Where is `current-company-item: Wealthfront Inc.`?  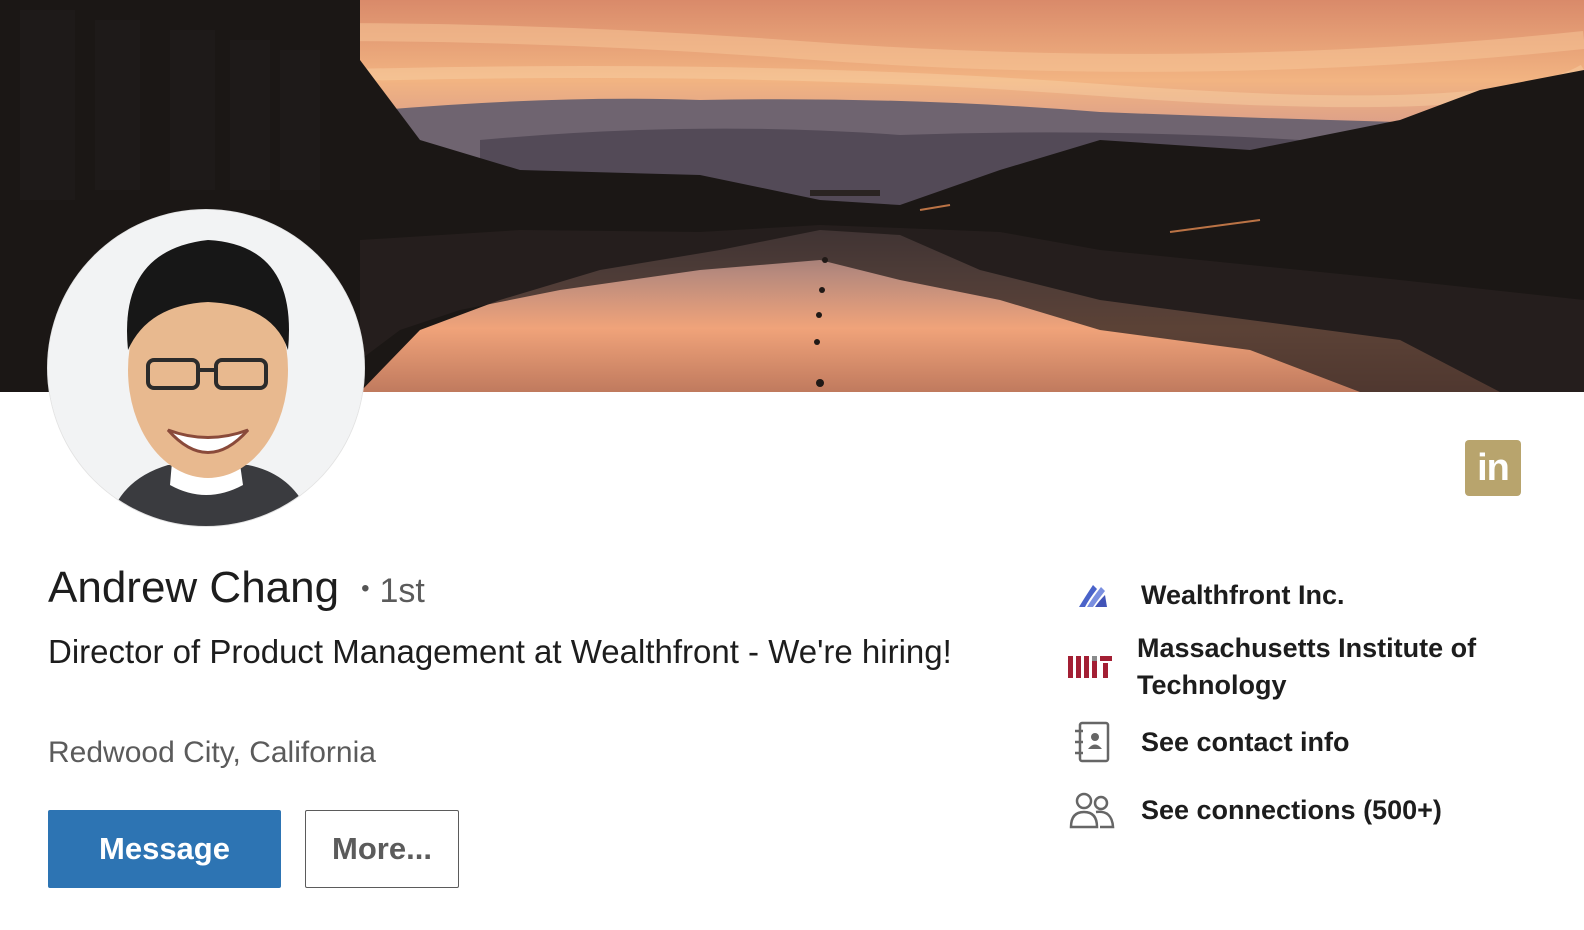 current-company-item: Wealthfront Inc. is located at coordinates (1306, 595).